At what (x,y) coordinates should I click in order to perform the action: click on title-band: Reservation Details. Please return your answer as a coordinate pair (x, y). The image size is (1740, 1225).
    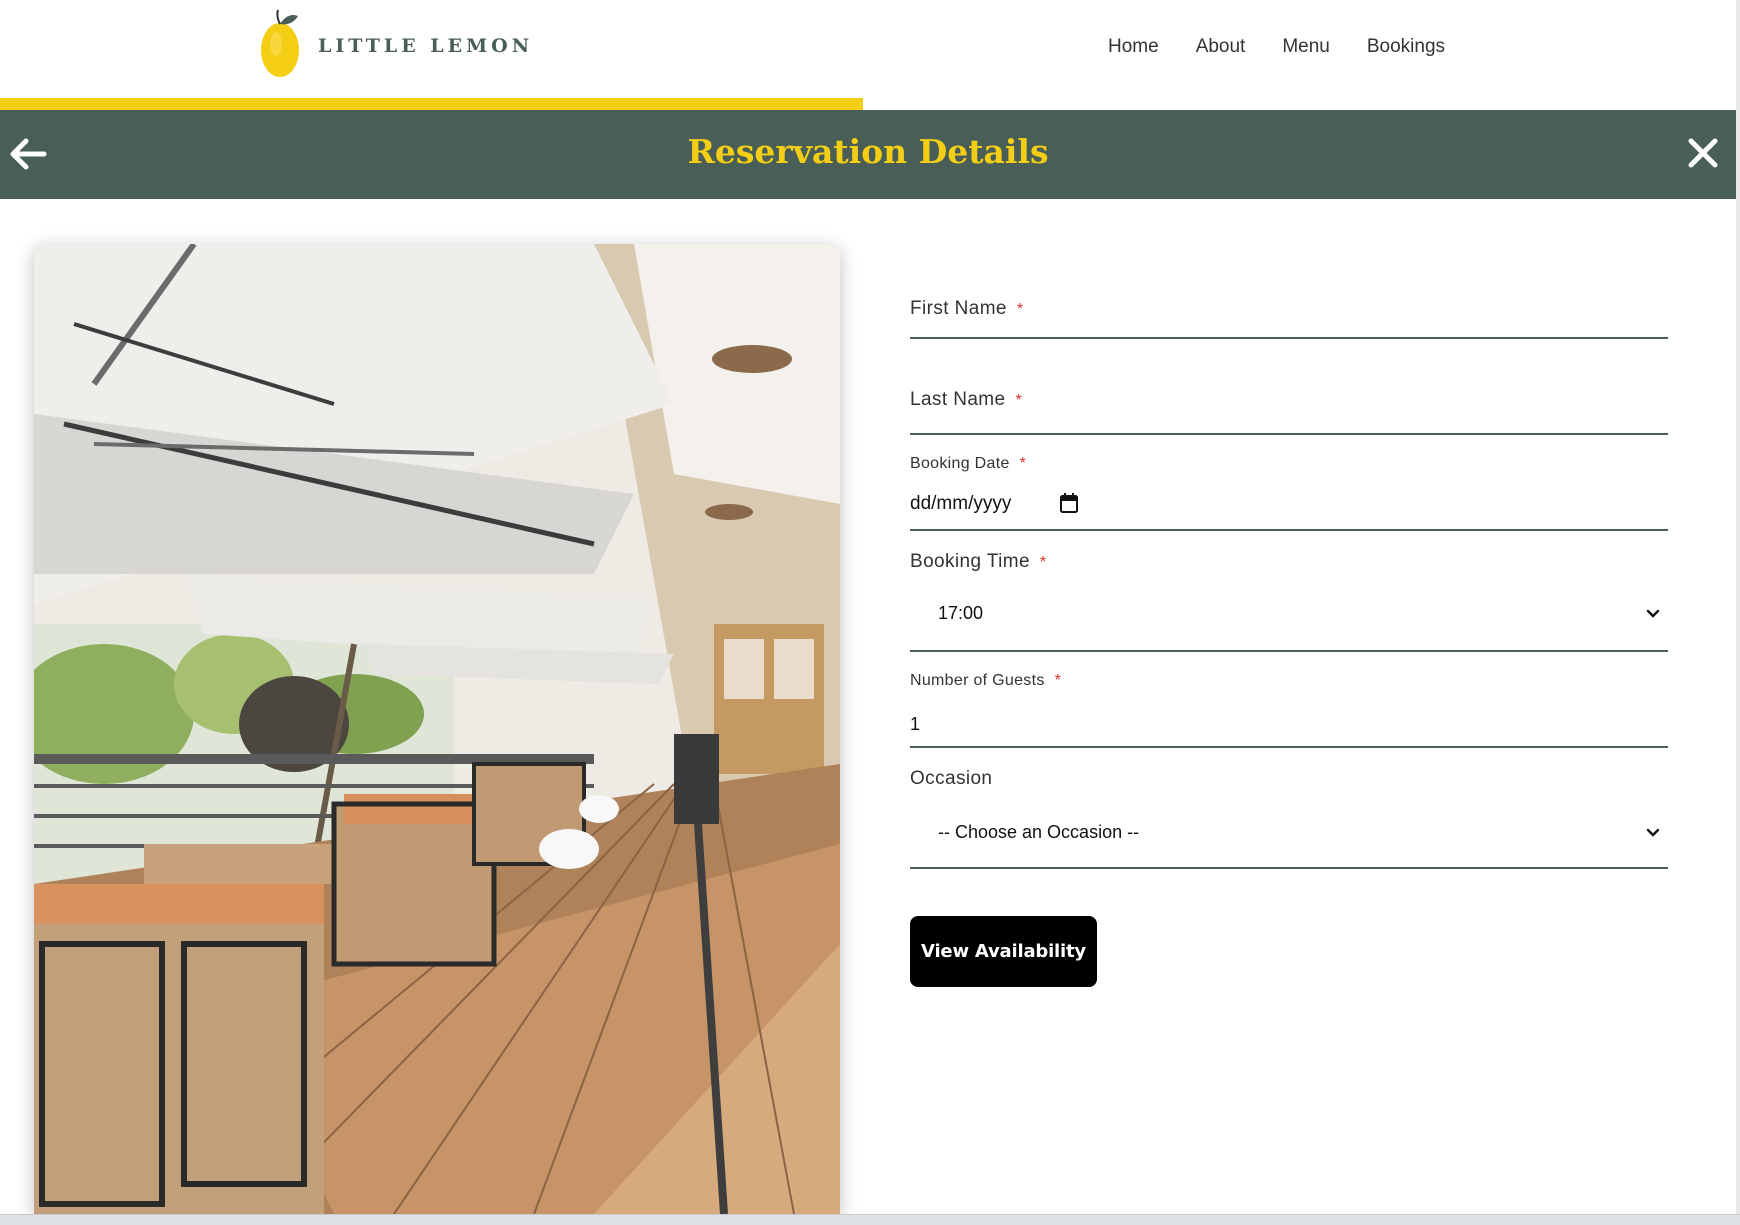
    Looking at the image, I should click on (868, 154).